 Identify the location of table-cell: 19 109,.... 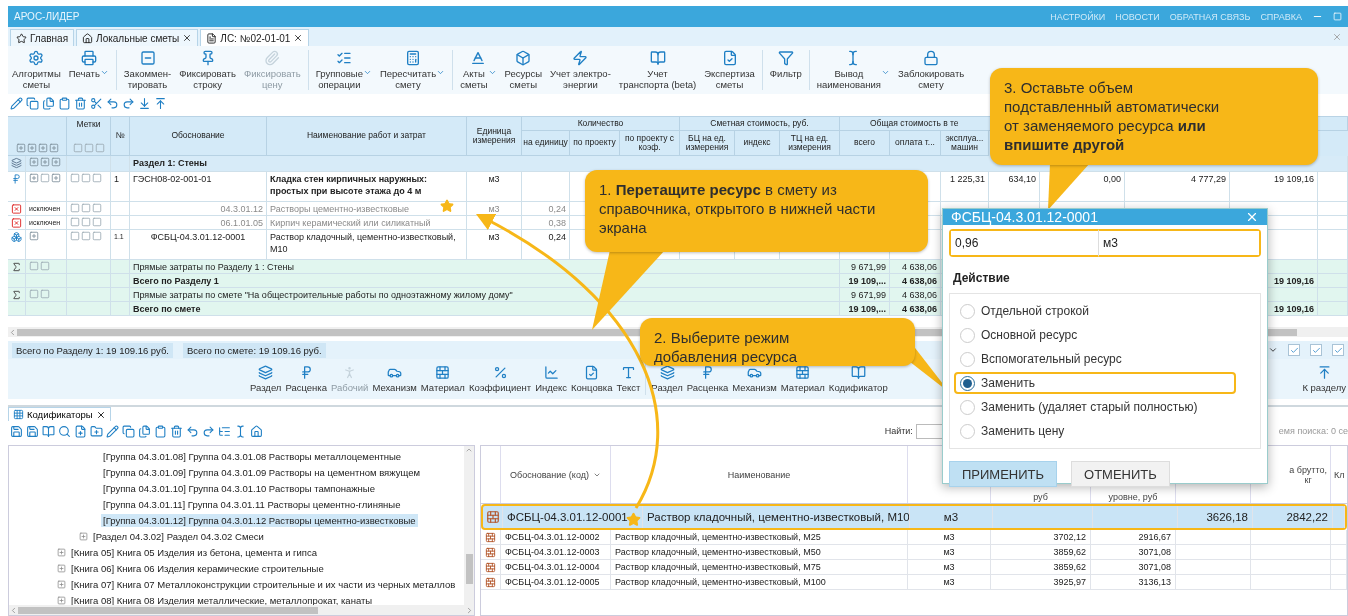
(865, 309).